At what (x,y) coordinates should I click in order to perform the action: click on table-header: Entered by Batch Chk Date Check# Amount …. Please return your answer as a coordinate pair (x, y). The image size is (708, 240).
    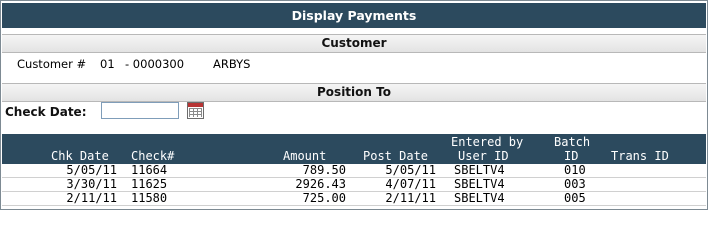
    Looking at the image, I should click on (354, 149).